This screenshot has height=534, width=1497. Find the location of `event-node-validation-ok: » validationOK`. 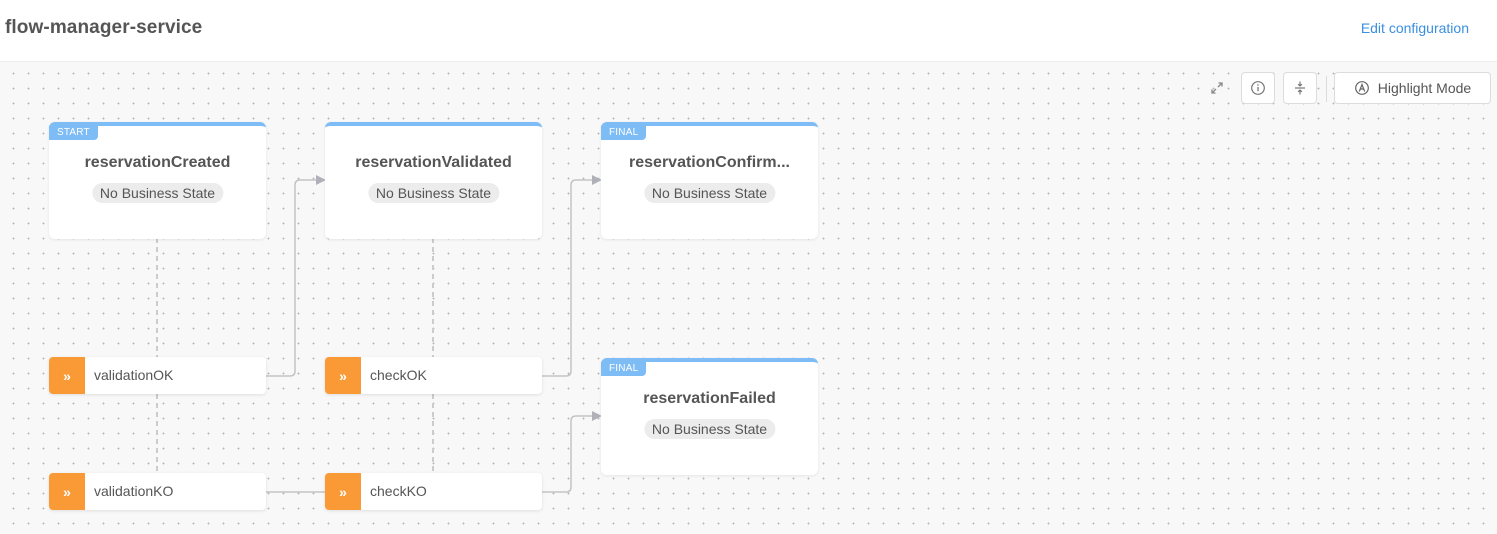

event-node-validation-ok: » validationOK is located at coordinates (157, 375).